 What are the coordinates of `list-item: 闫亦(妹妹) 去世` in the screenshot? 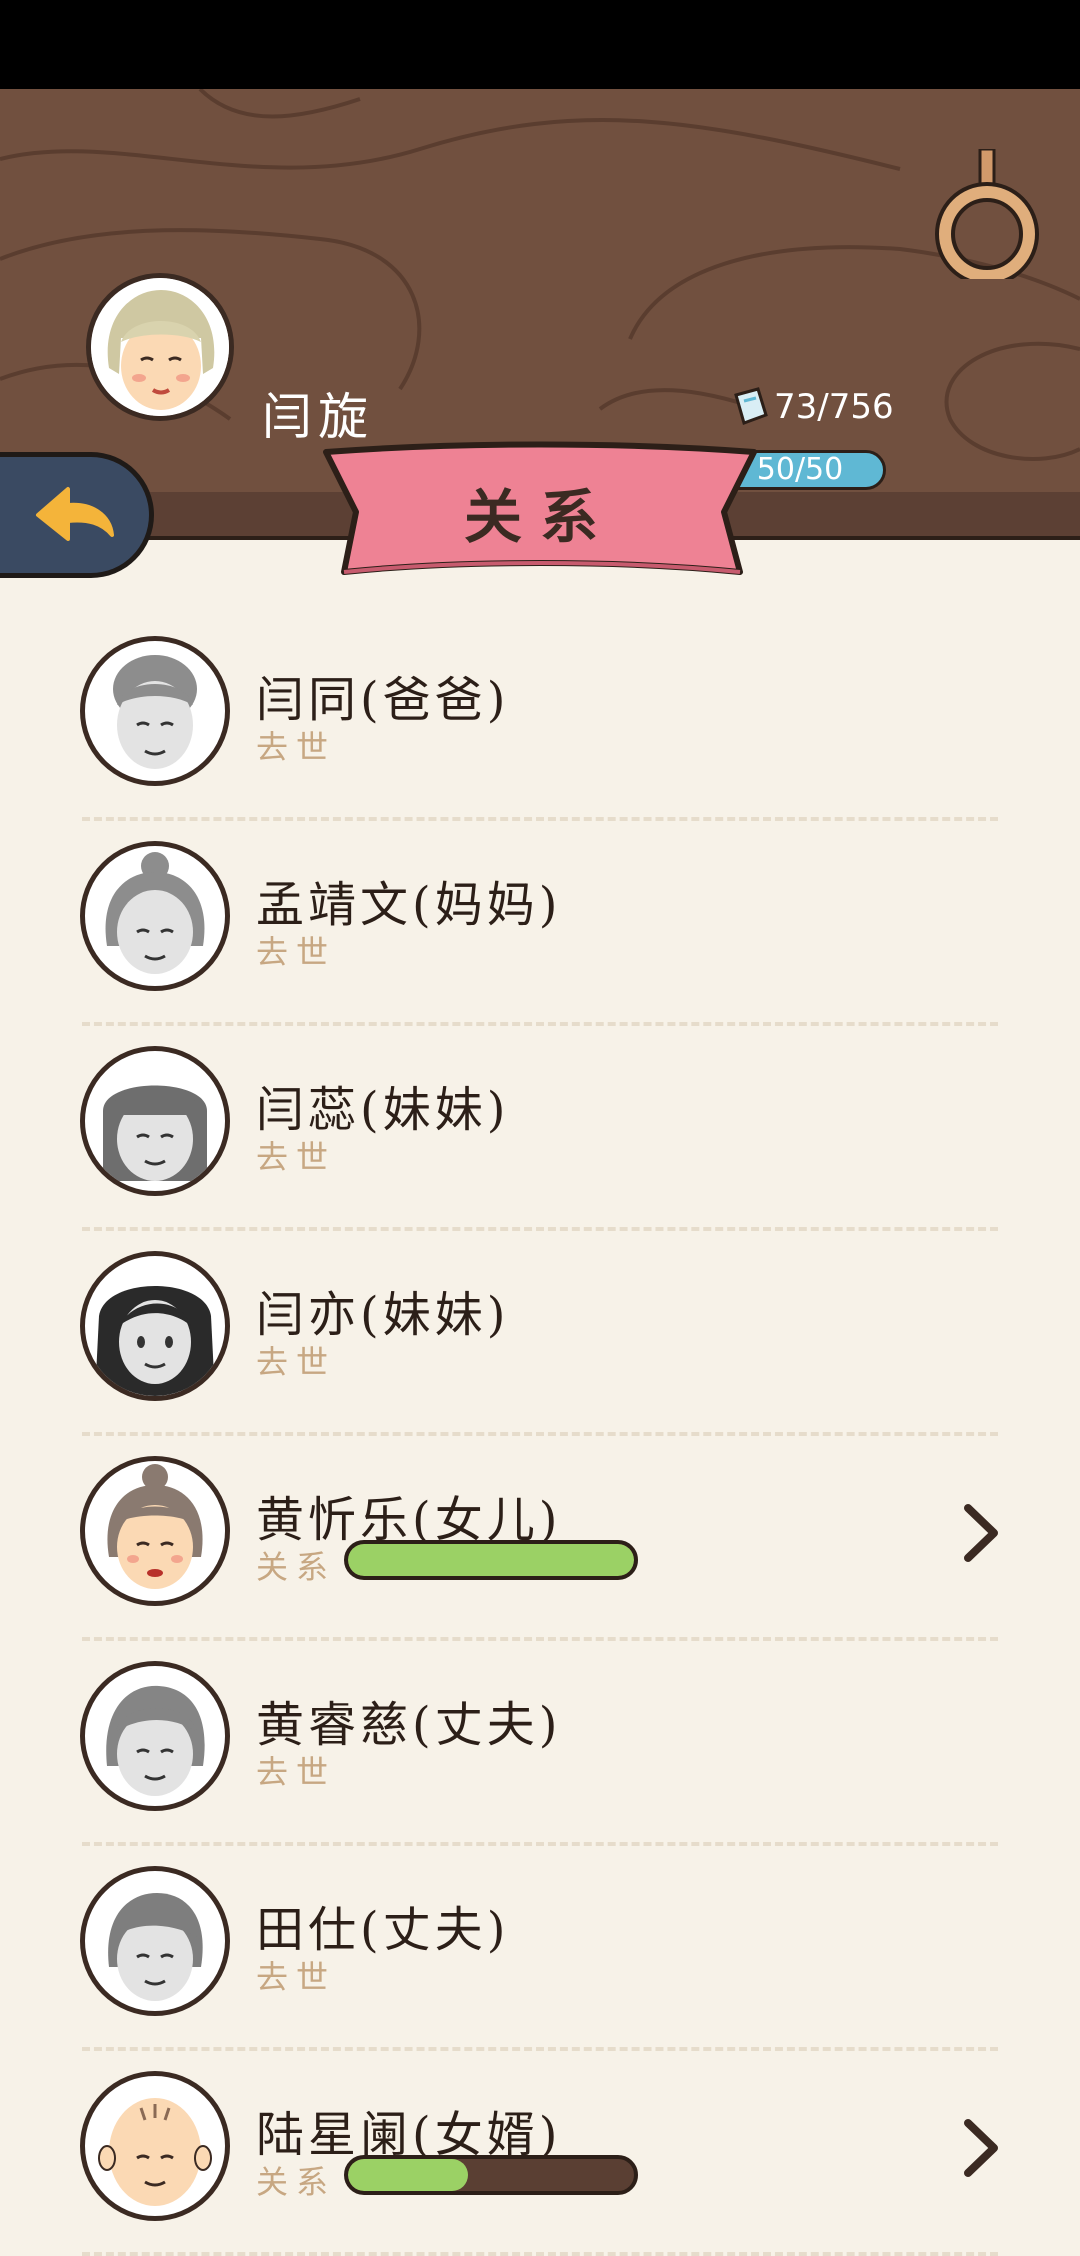 It's located at (540, 1333).